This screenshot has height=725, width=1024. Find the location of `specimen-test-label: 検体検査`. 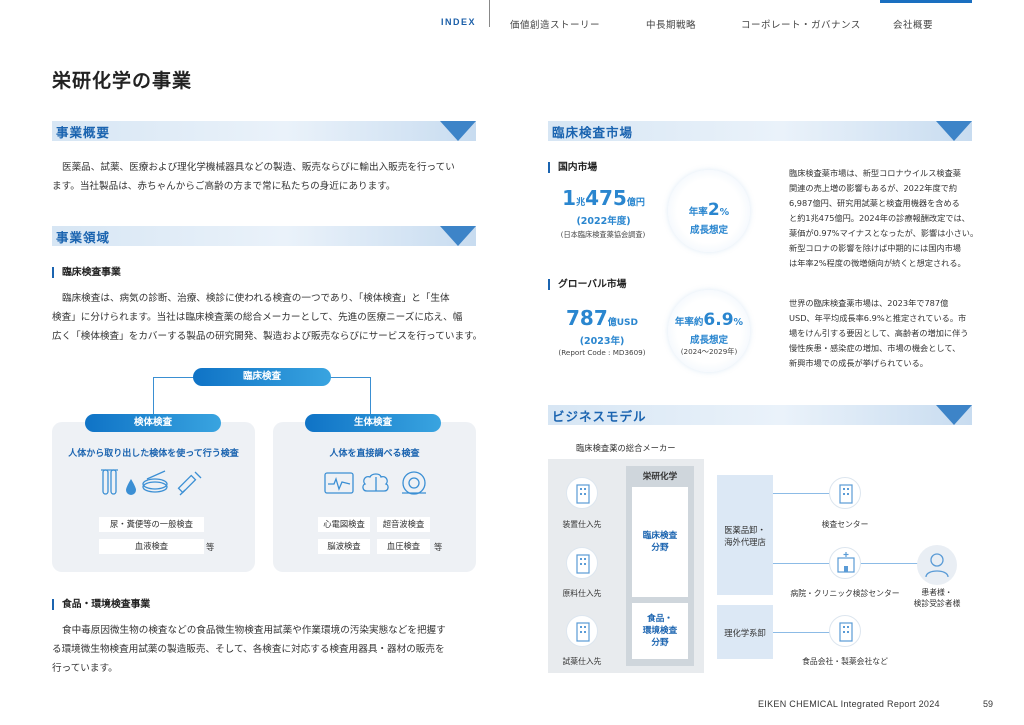

specimen-test-label: 検体検査 is located at coordinates (153, 423).